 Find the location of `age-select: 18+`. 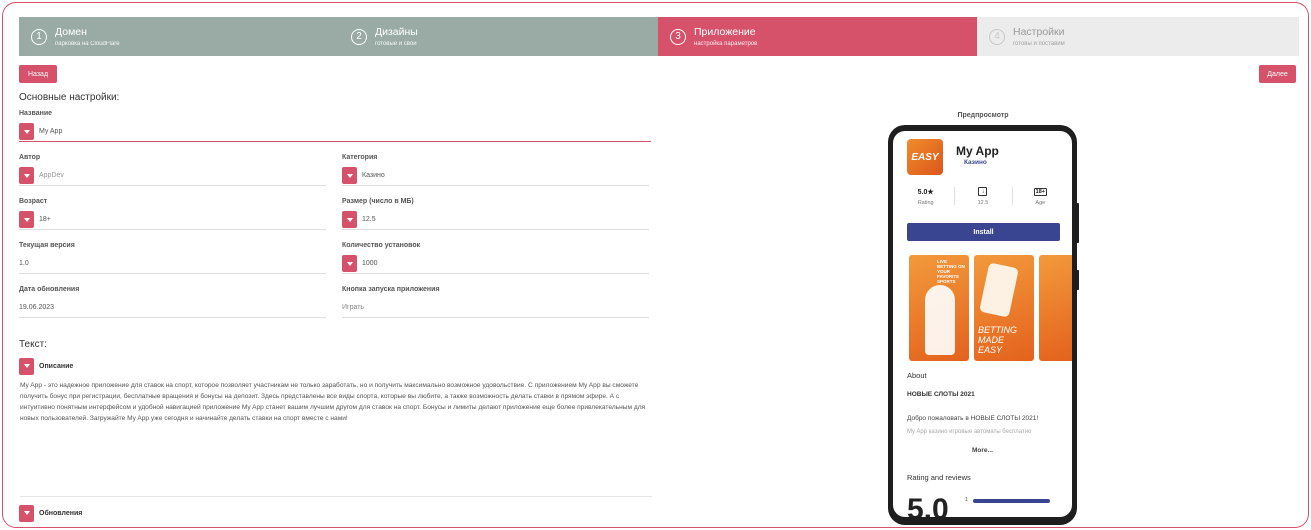

age-select: 18+ is located at coordinates (172, 220).